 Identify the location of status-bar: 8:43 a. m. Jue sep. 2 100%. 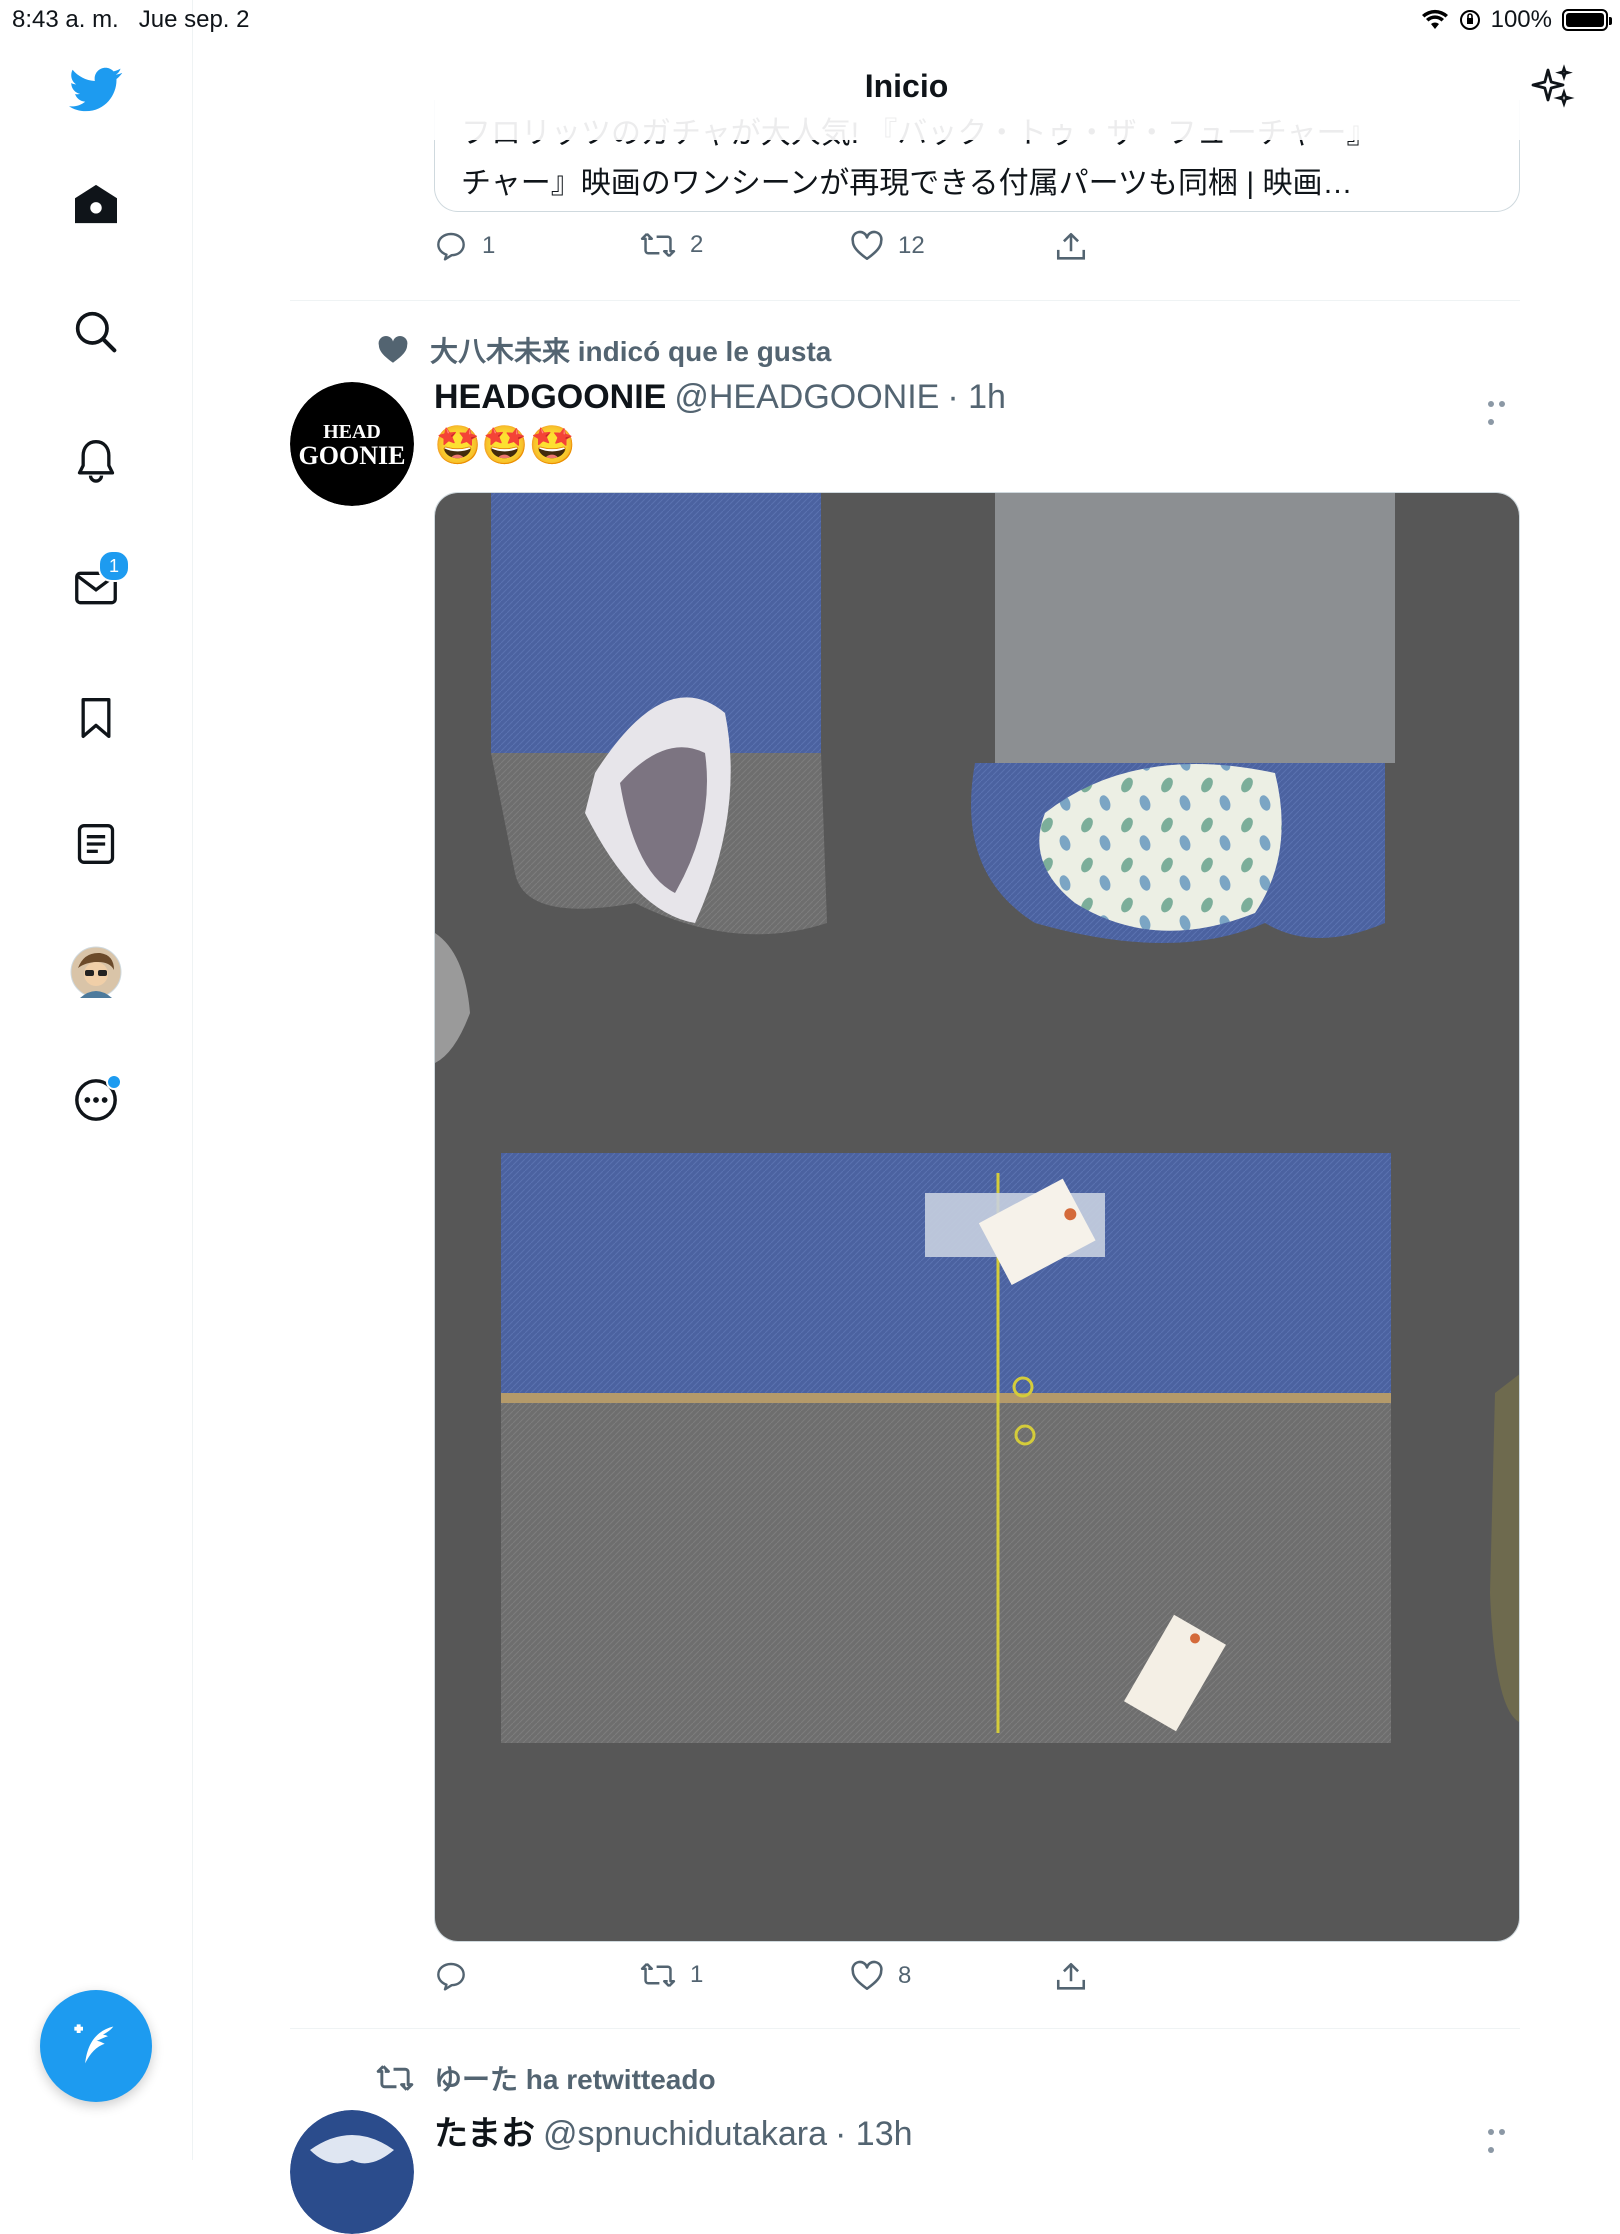
(810, 20).